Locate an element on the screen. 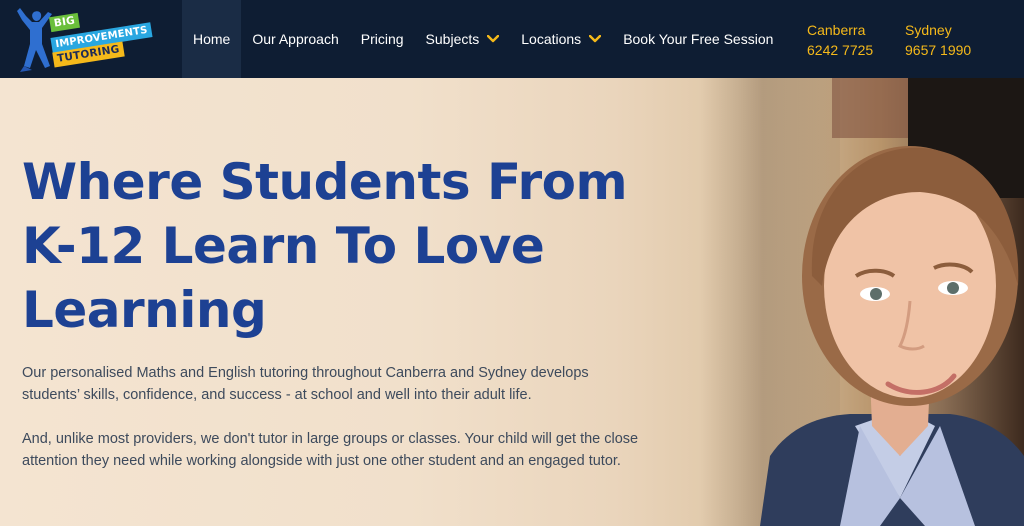 The image size is (1024, 526). hero-headline-line3: Learning is located at coordinates (144, 310).